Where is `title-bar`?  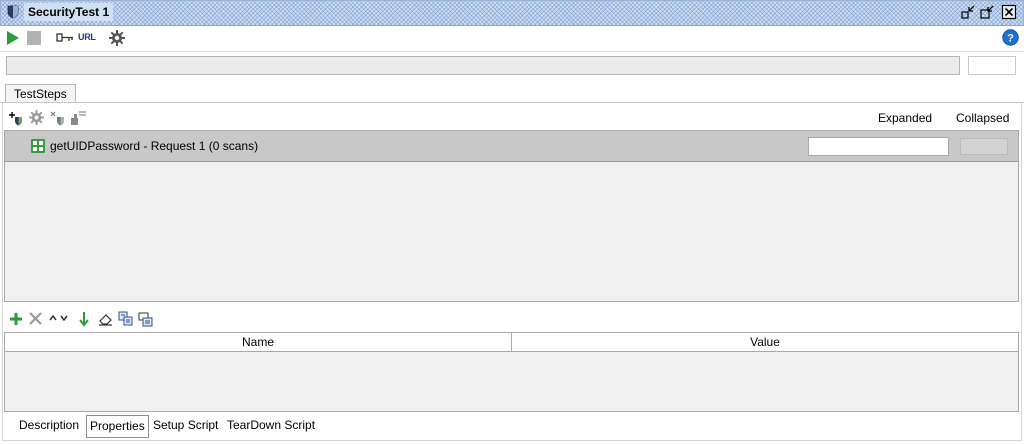 title-bar is located at coordinates (512, 13).